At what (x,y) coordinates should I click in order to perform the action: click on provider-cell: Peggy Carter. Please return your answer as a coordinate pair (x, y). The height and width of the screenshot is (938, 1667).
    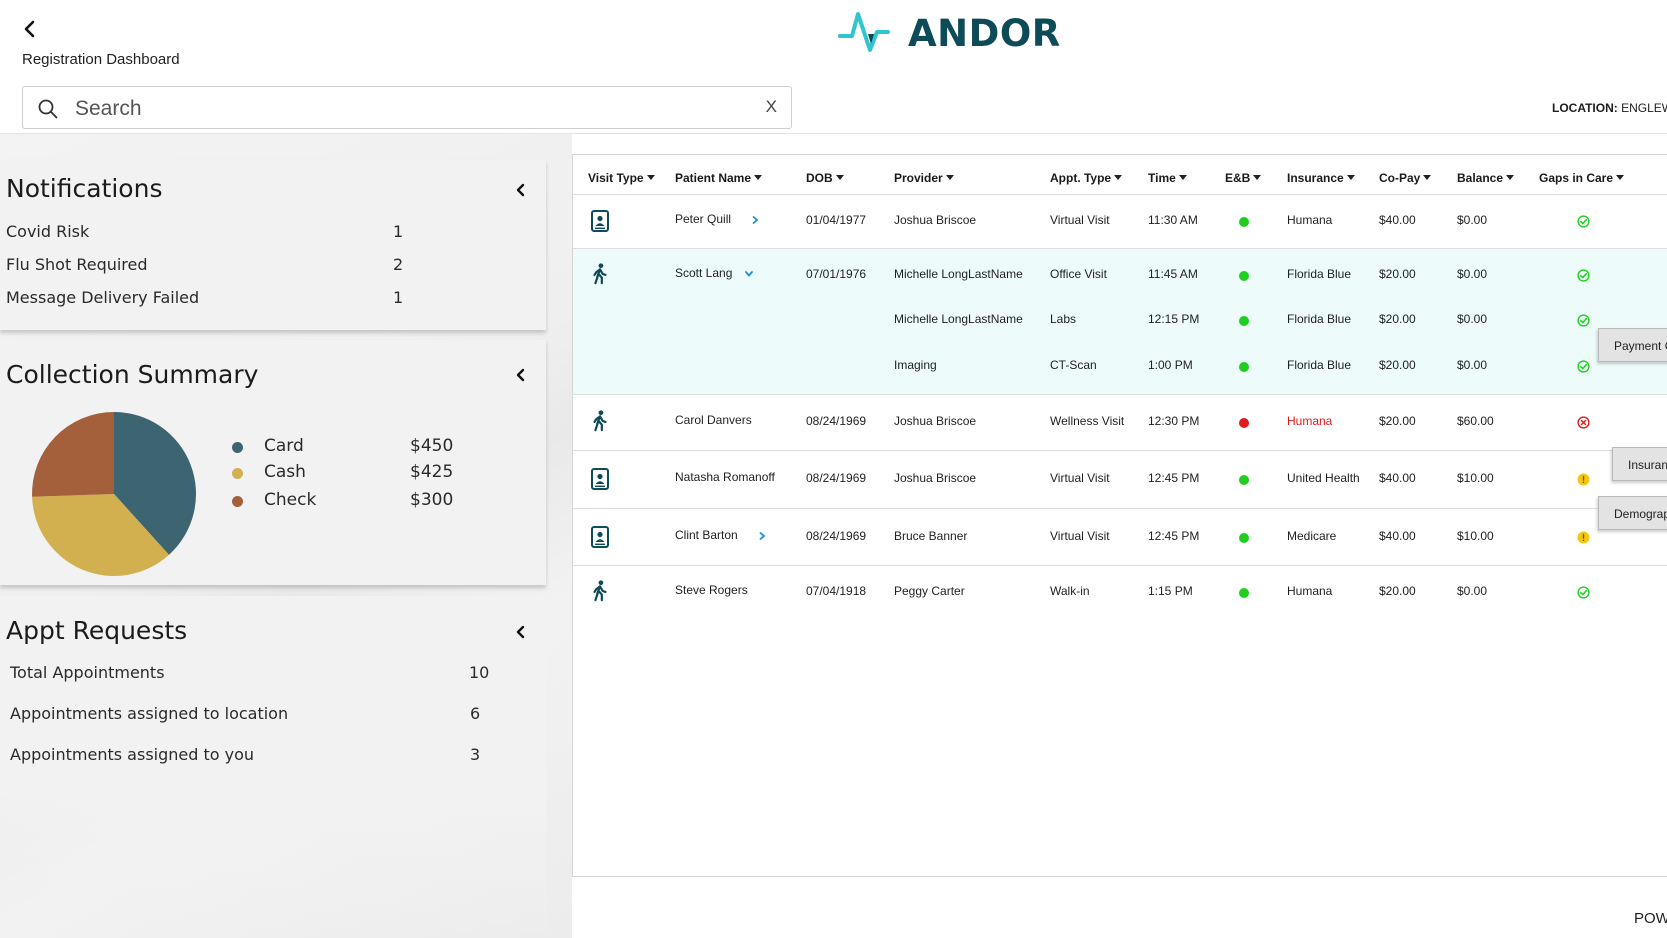
    Looking at the image, I should click on (929, 591).